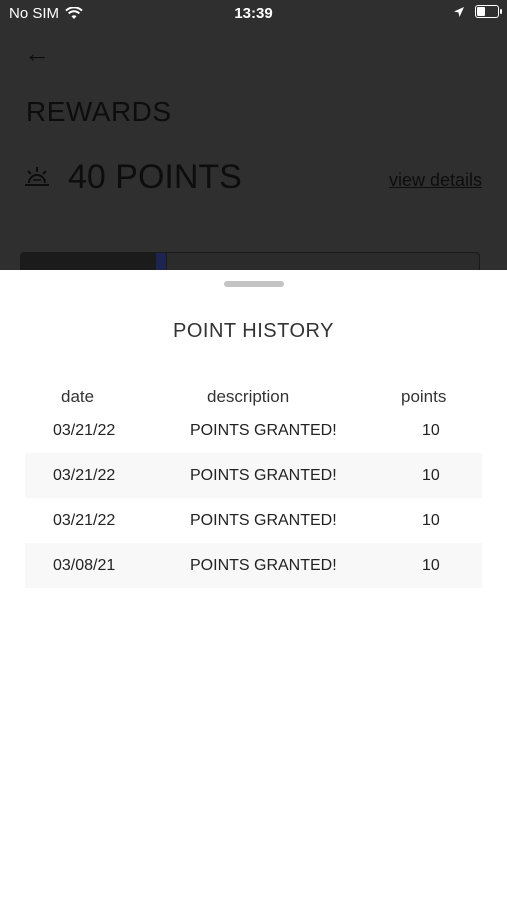 The width and height of the screenshot is (507, 900). I want to click on status-bar: No SIM 13:39, so click(253, 14).